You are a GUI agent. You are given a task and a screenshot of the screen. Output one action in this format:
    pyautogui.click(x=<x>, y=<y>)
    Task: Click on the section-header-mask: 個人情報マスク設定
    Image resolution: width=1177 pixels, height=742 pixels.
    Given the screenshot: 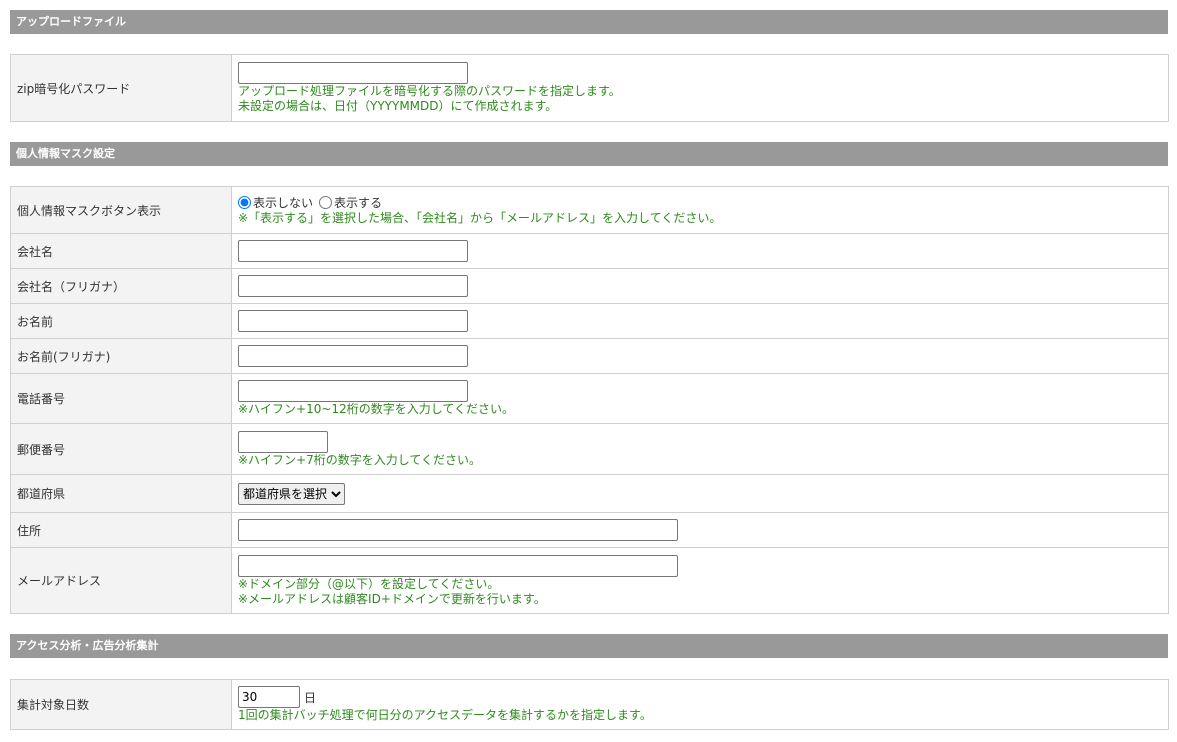 What is the action you would take?
    pyautogui.click(x=589, y=154)
    